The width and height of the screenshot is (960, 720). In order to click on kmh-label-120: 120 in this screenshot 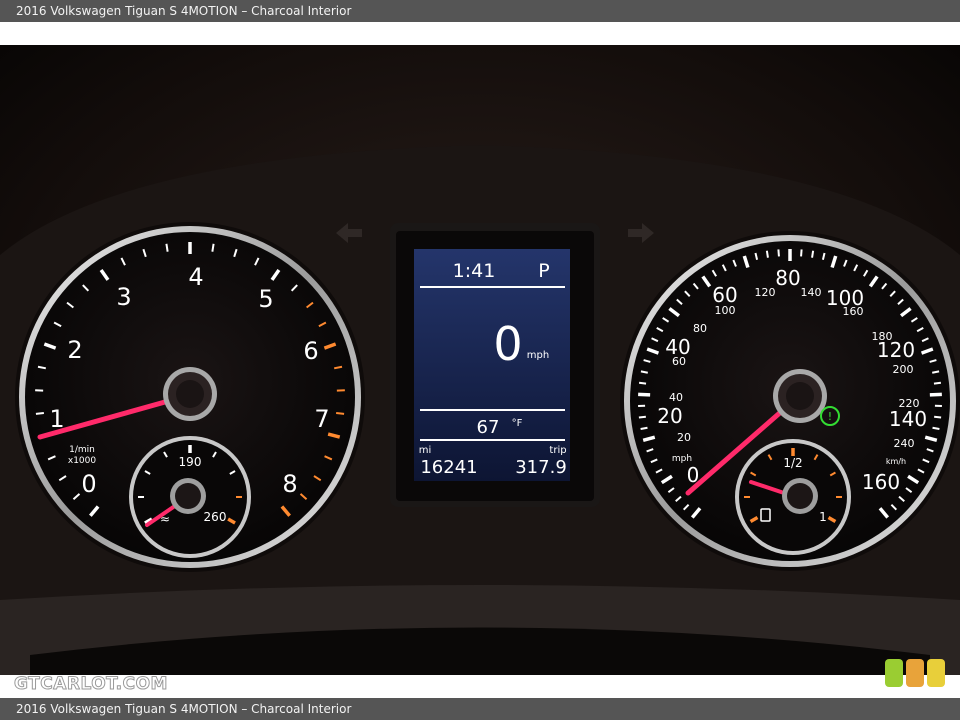, I will do `click(765, 292)`.